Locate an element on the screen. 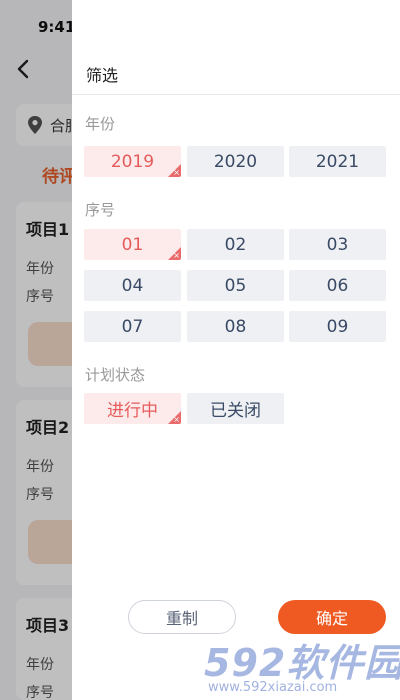 Image resolution: width=400 pixels, height=700 pixels. number-option: 09× is located at coordinates (337, 326).